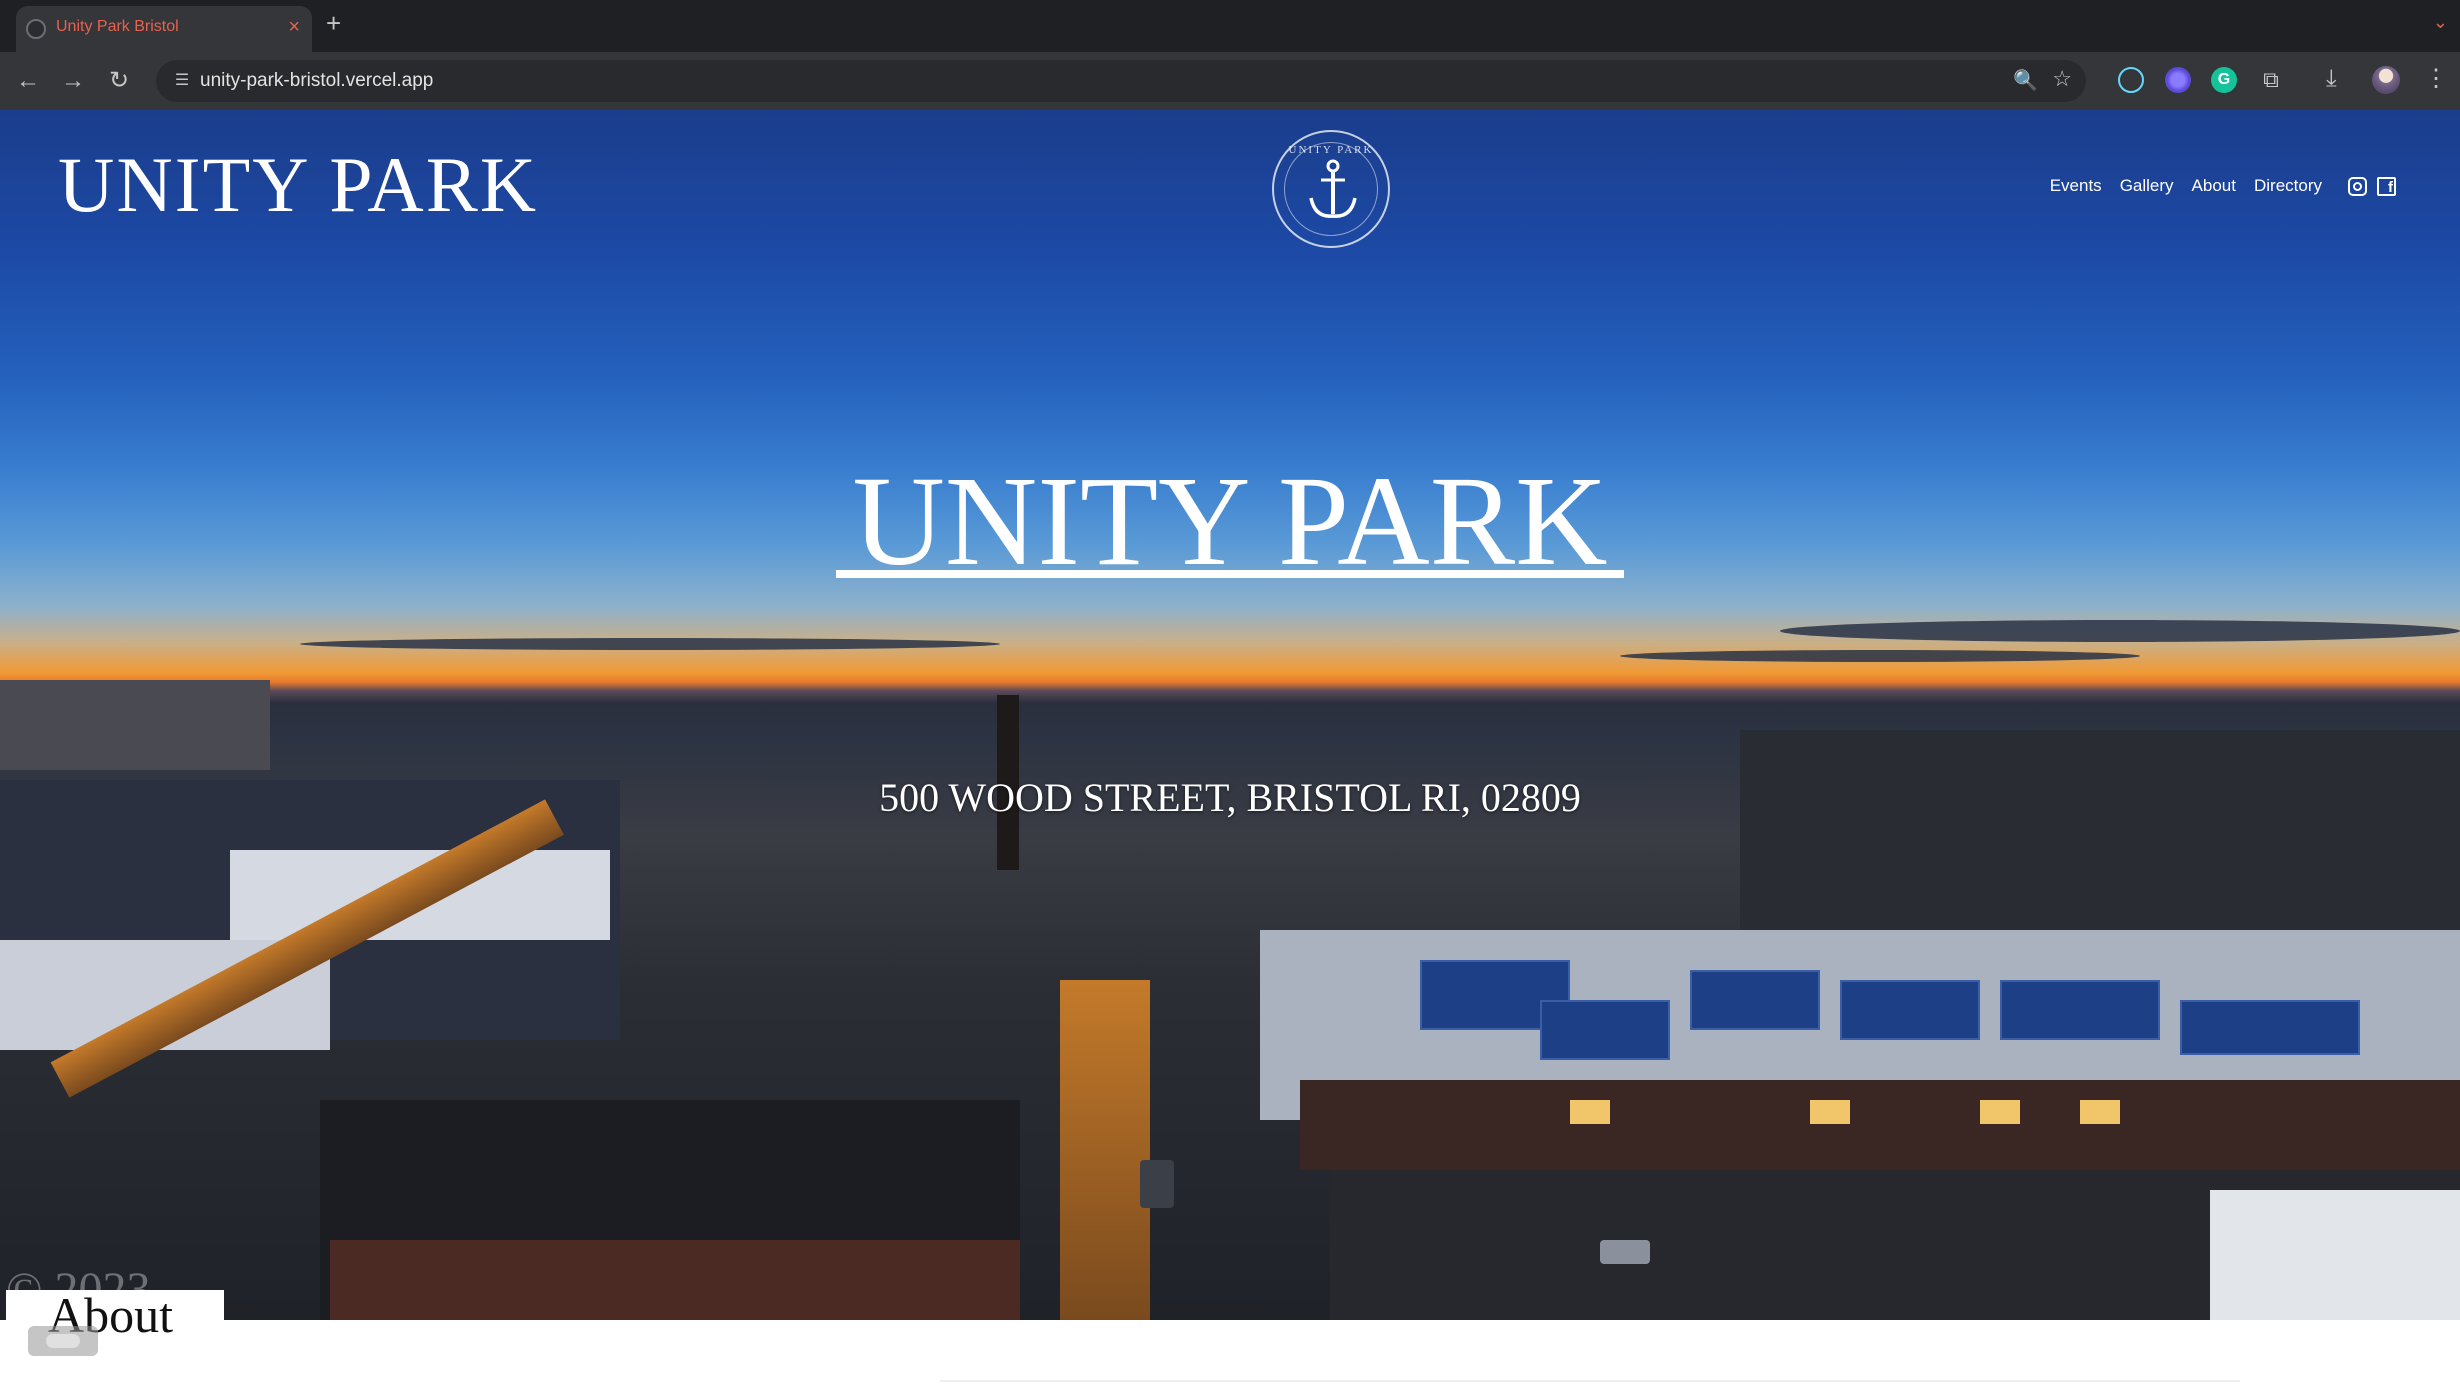 The height and width of the screenshot is (1384, 2460). What do you see at coordinates (2288, 186) in the screenshot?
I see `nav-directory-link: Directory` at bounding box center [2288, 186].